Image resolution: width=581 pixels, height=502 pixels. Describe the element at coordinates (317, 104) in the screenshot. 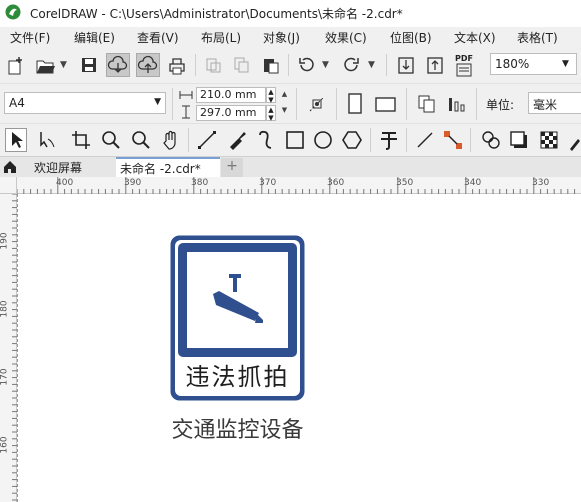

I see `page-options-icon` at that location.